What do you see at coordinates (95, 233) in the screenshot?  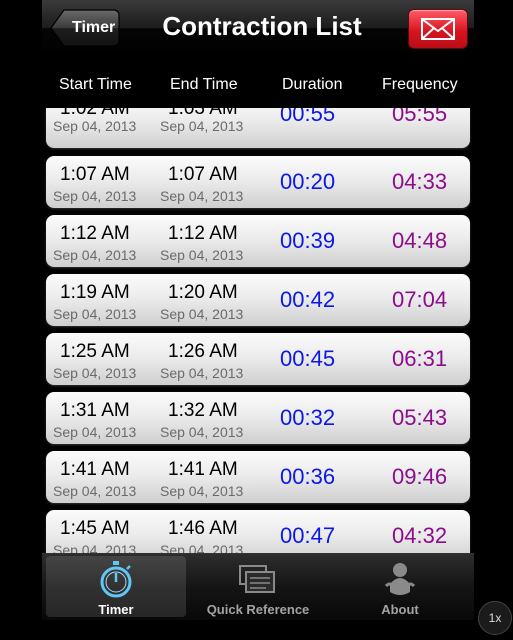 I see `start-time: 1:12 AM` at bounding box center [95, 233].